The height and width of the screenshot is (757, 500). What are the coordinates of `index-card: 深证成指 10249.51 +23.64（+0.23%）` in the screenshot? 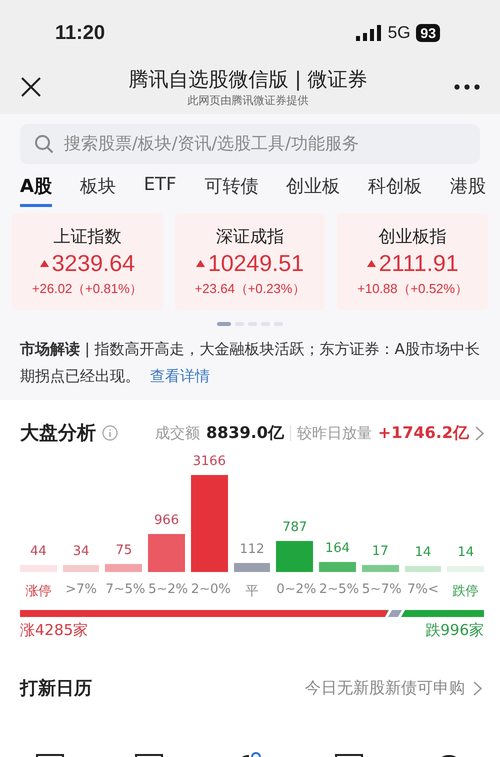 It's located at (250, 261).